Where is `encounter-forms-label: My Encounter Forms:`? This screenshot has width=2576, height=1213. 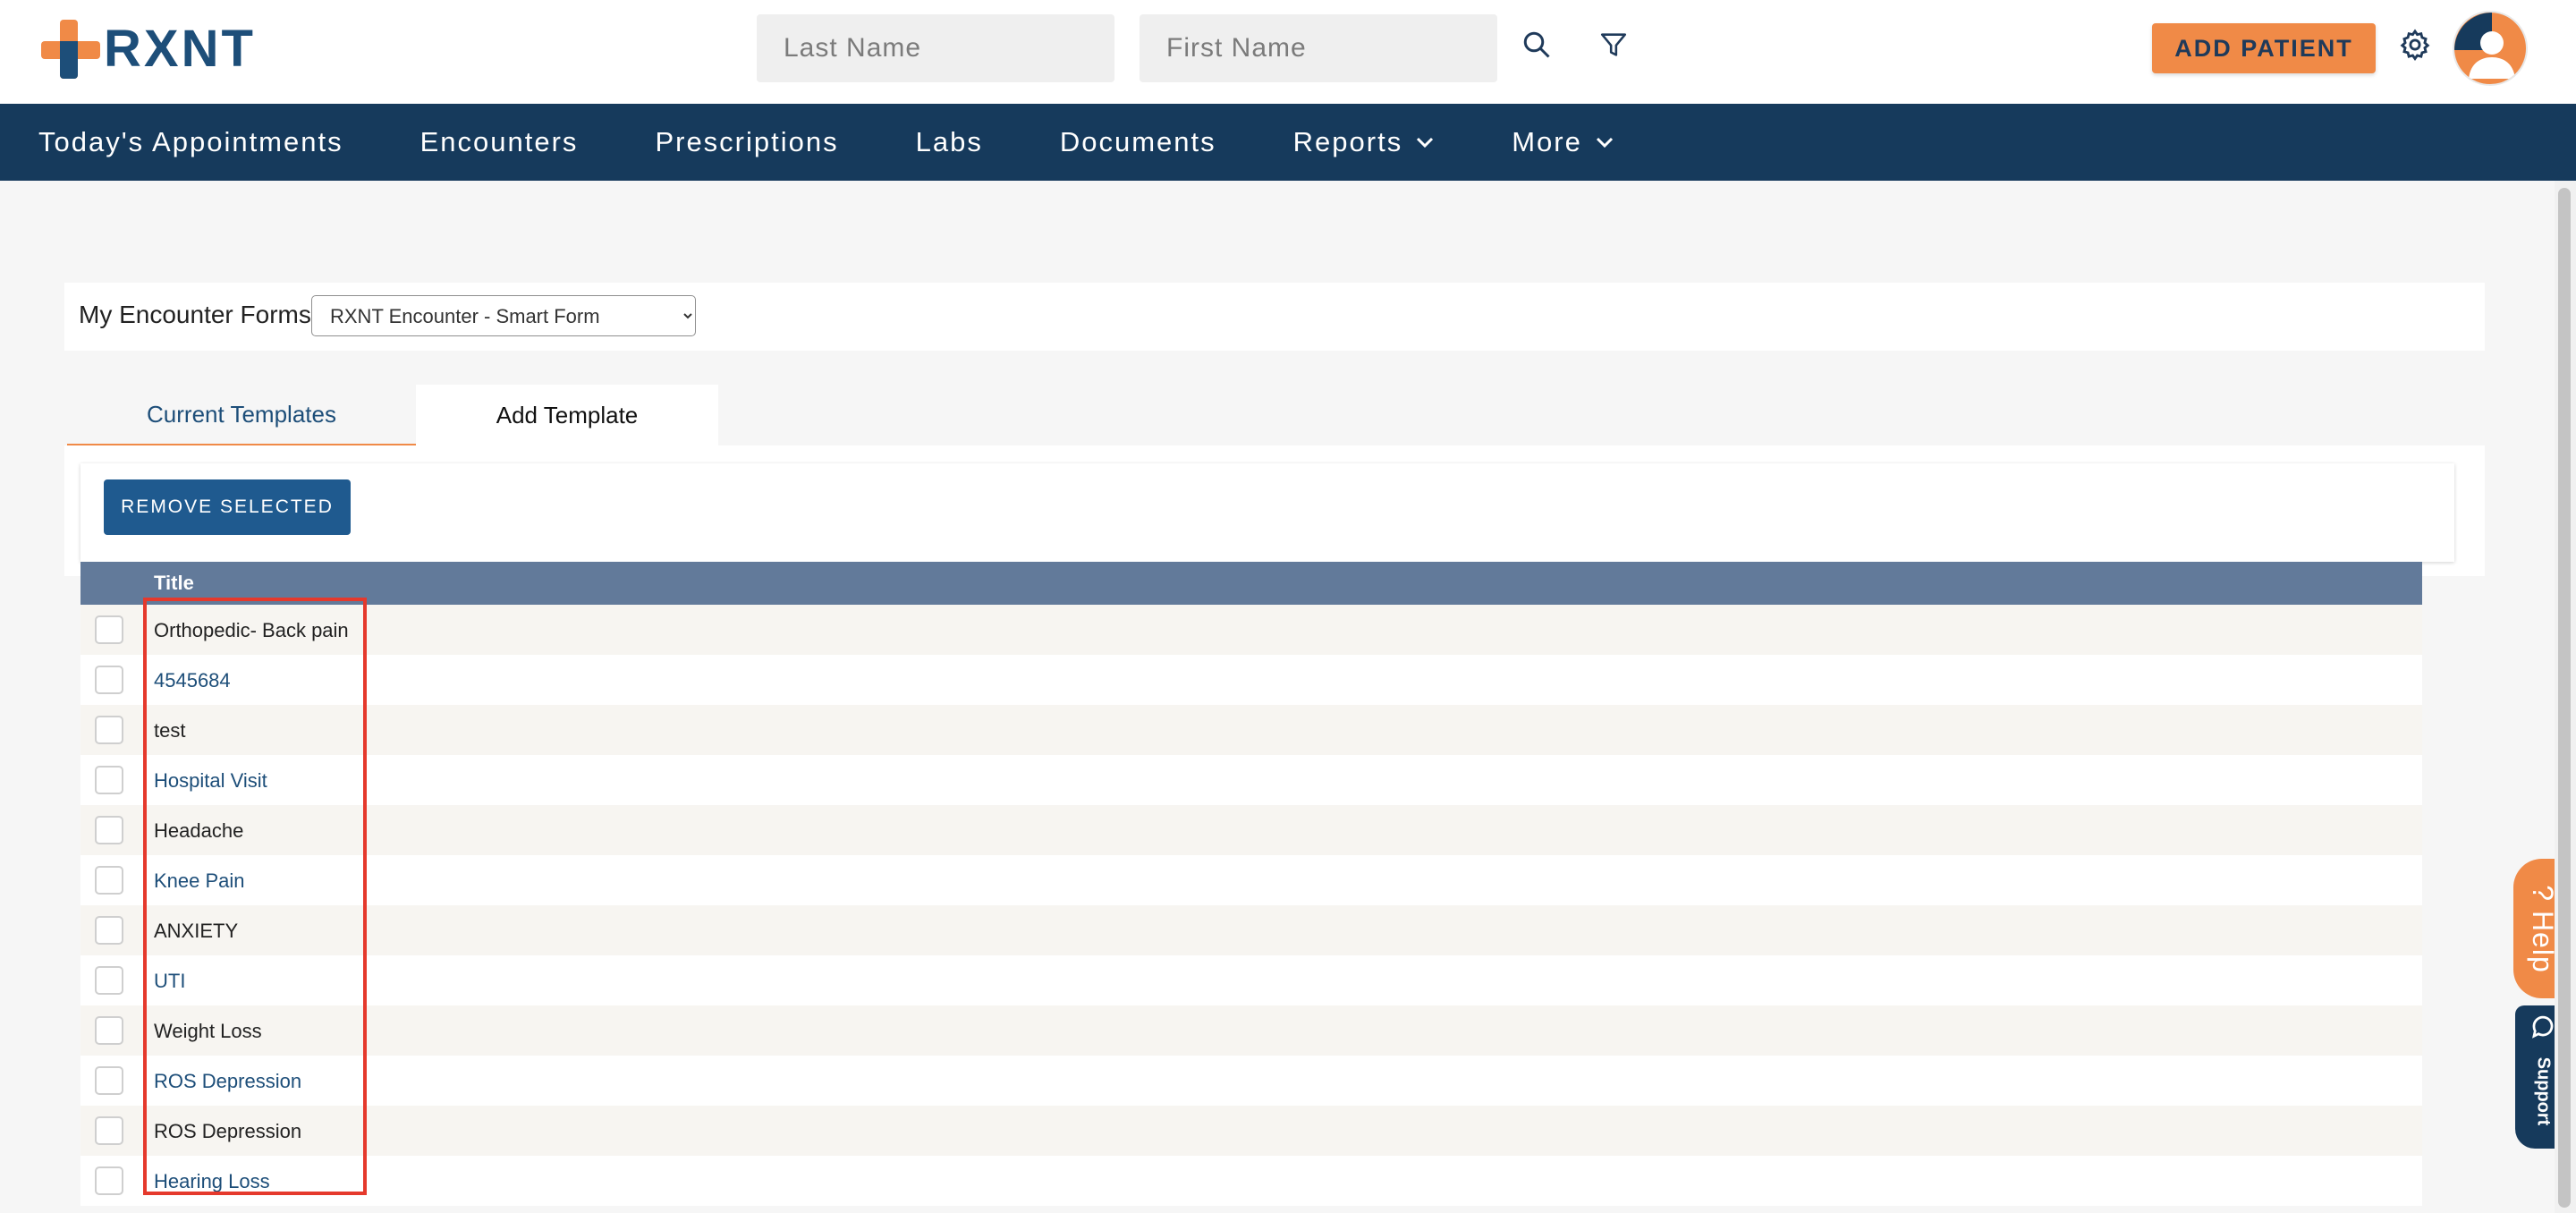 encounter-forms-label: My Encounter Forms: is located at coordinates (198, 314).